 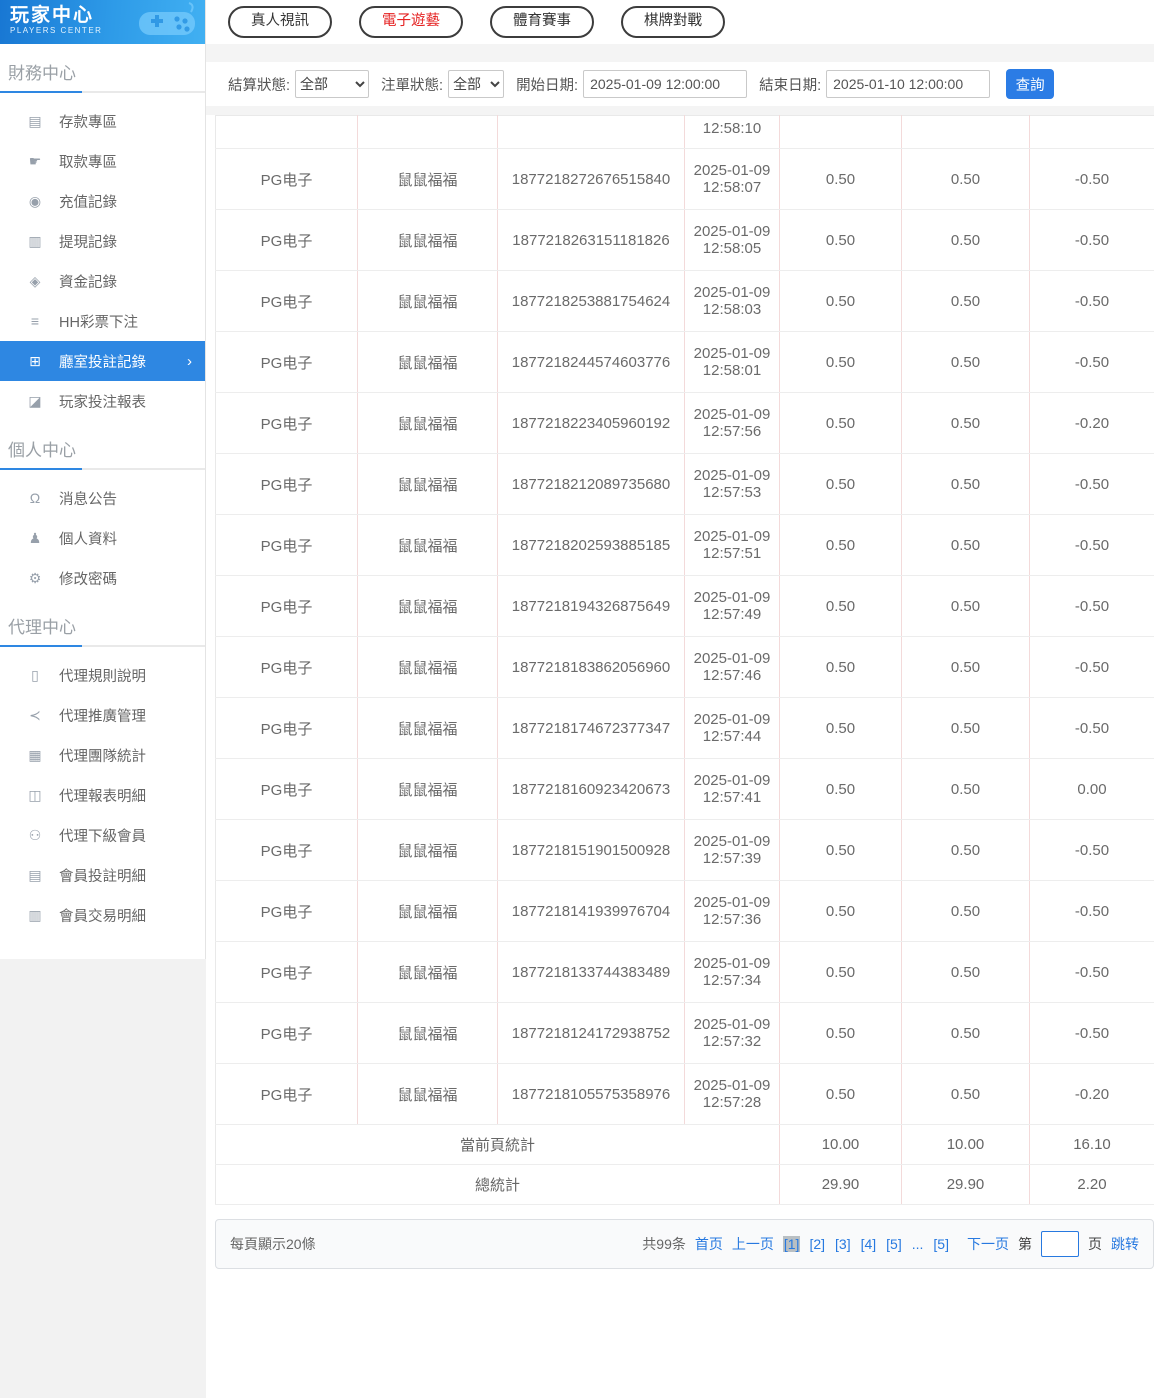 What do you see at coordinates (35, 280) in the screenshot?
I see `funds-record-icon: ◈` at bounding box center [35, 280].